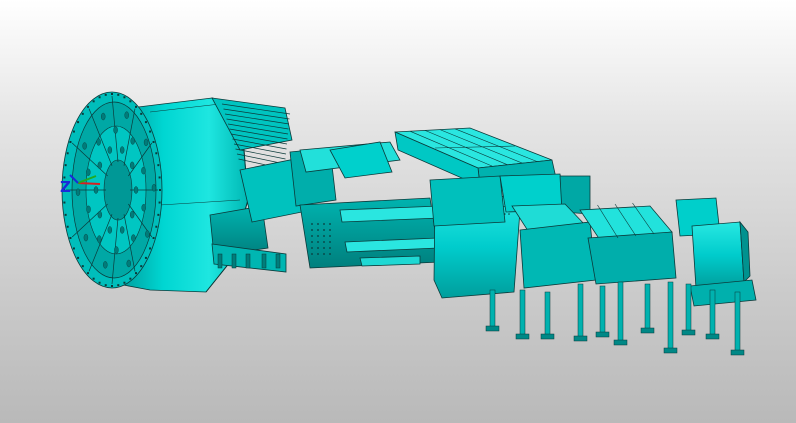 Image resolution: width=796 pixels, height=423 pixels. What do you see at coordinates (65, 187) in the screenshot?
I see `triad-z-label: Z` at bounding box center [65, 187].